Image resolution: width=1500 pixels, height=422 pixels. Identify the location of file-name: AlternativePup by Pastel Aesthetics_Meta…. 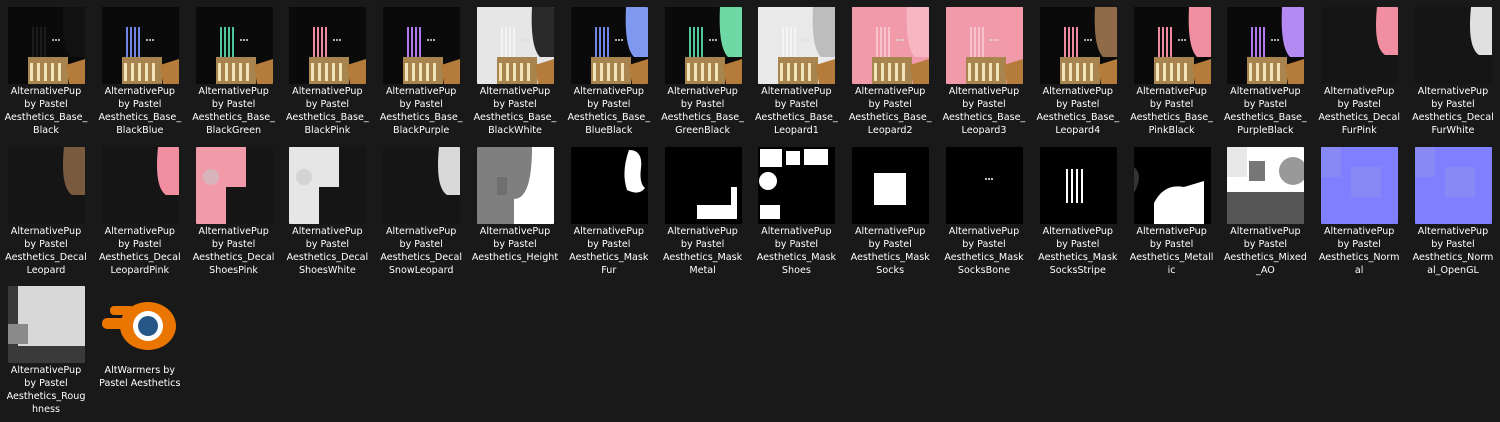
(1171, 250).